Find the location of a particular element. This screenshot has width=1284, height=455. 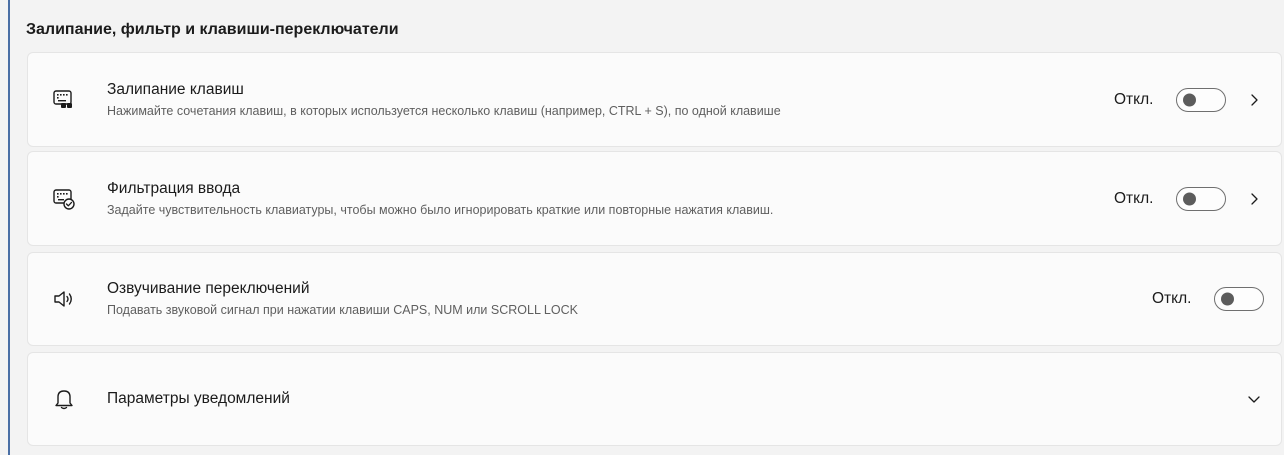

sticky-keys-toggle is located at coordinates (1201, 99).